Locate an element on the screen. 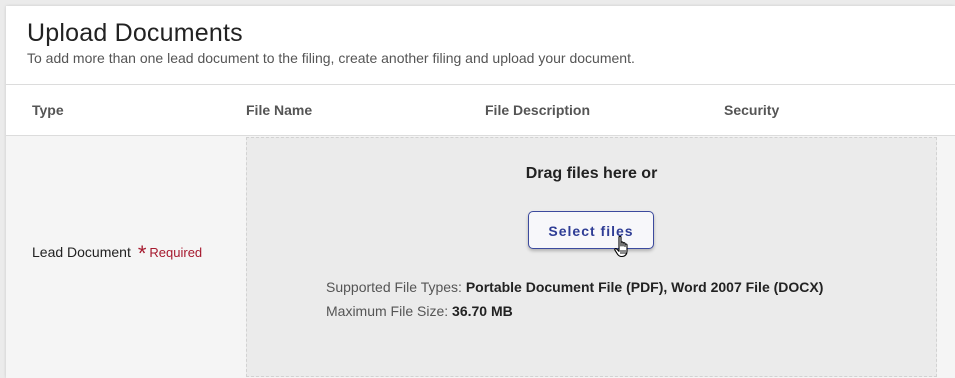  maximum-file-size: Maximum File Size: 36.70 MB is located at coordinates (419, 311).